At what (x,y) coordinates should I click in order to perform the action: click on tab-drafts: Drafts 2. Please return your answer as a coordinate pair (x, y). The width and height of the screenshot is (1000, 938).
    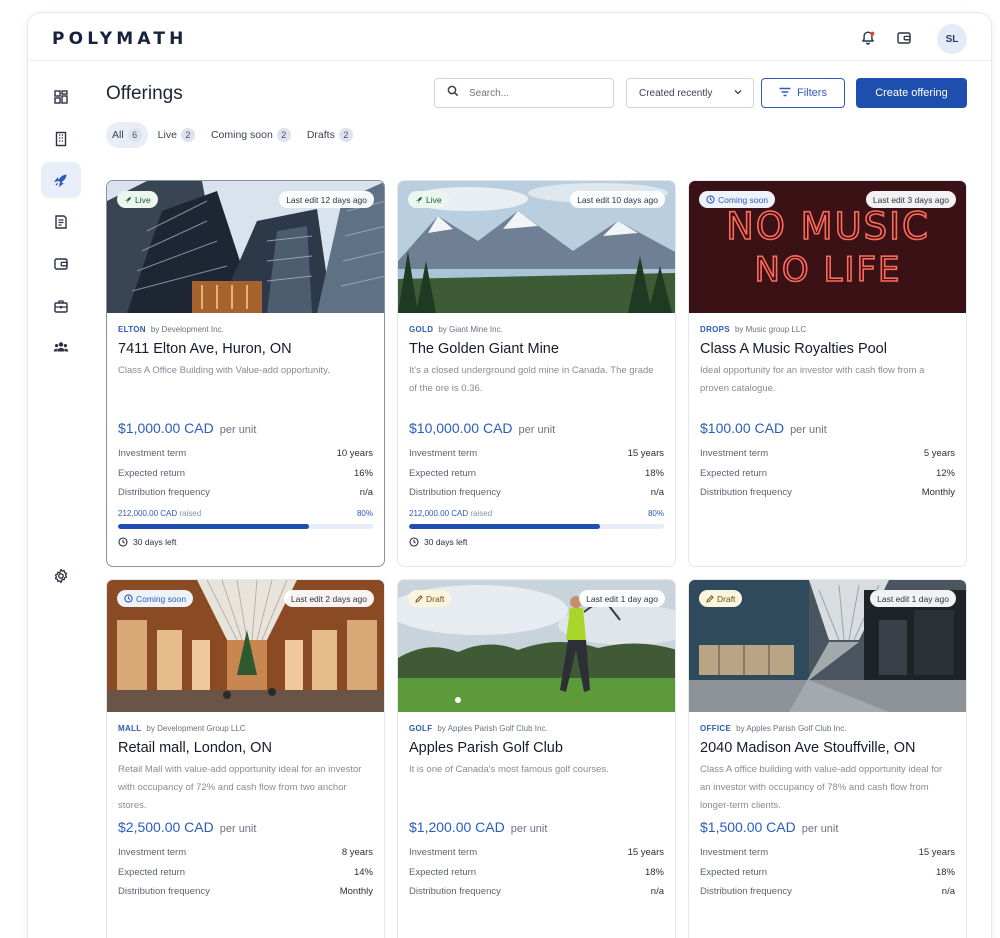
    Looking at the image, I should click on (330, 135).